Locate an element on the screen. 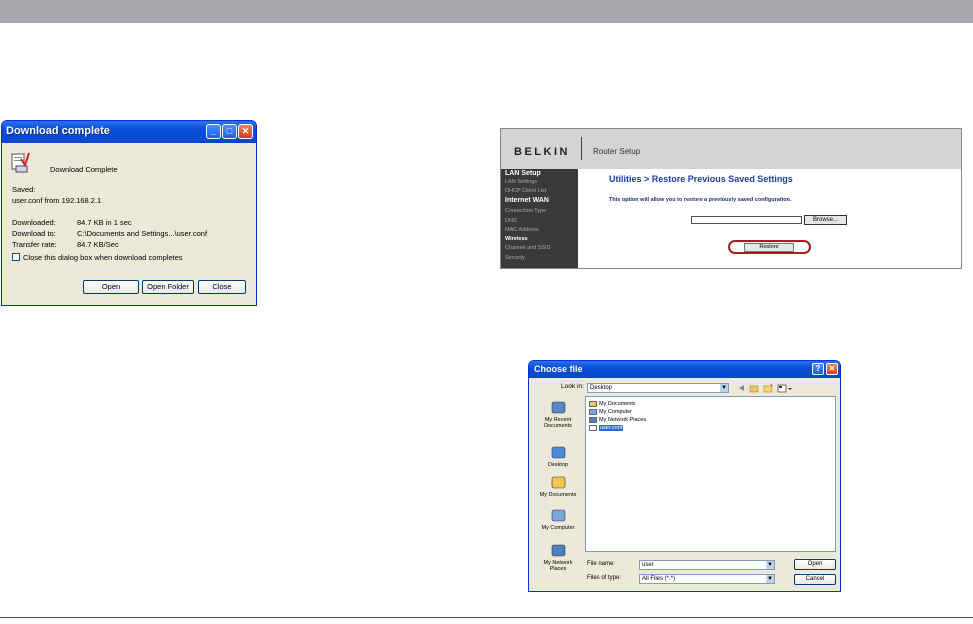 The height and width of the screenshot is (624, 973). open-folder-button: Open Folder is located at coordinates (168, 287).